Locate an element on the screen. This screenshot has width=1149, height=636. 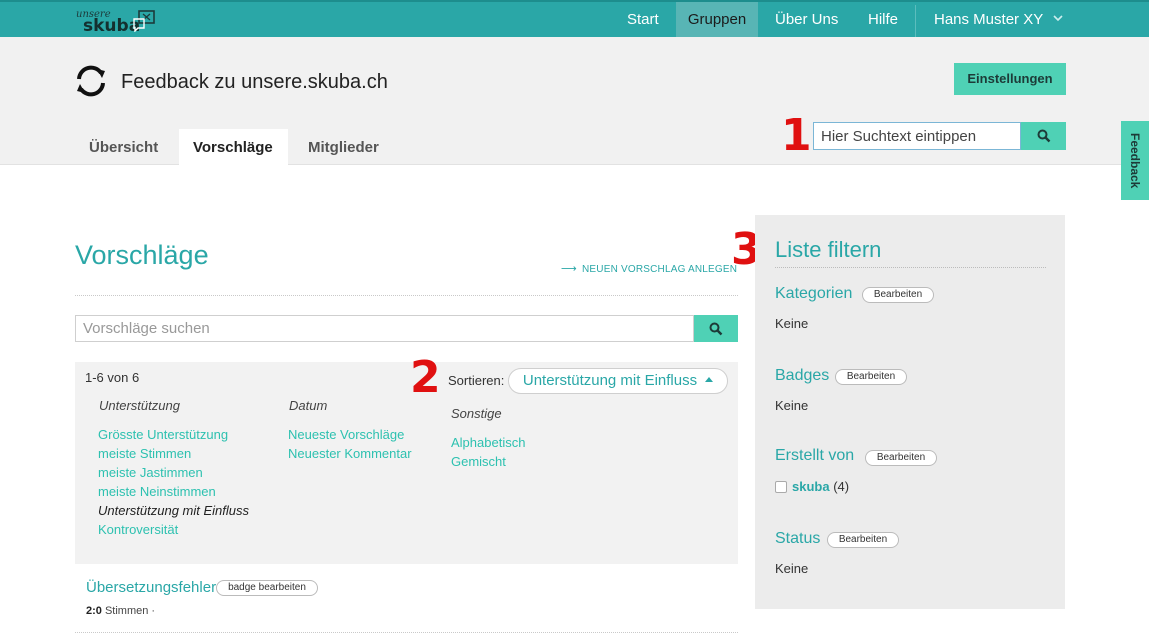
user-name: Hans Muster XY is located at coordinates (988, 19).